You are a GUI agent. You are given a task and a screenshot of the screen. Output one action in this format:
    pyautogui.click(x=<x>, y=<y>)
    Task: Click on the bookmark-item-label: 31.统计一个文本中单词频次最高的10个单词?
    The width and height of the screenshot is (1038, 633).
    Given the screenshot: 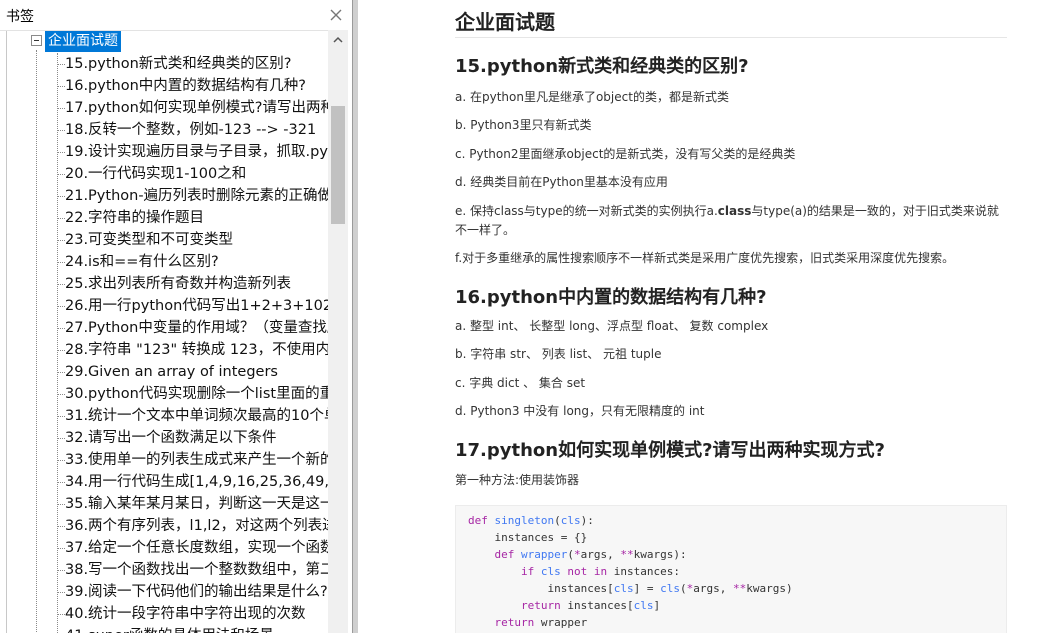 What is the action you would take?
    pyautogui.click(x=196, y=416)
    